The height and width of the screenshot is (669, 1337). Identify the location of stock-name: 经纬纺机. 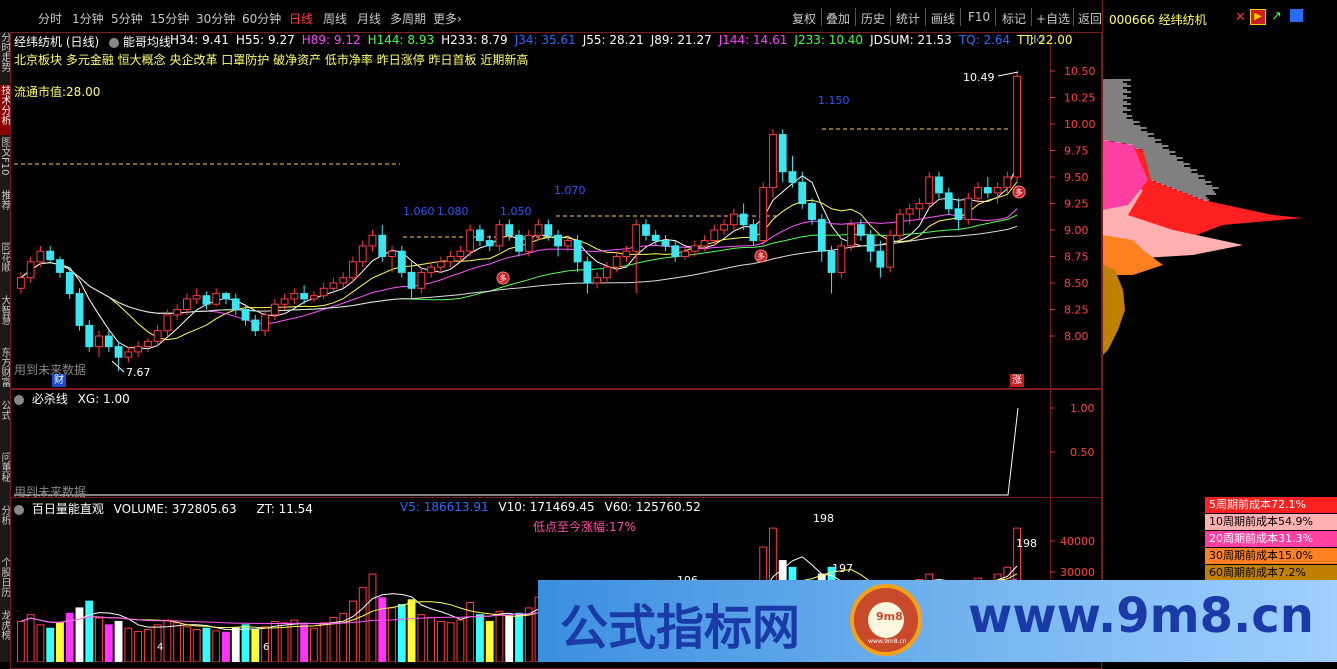
(1182, 20).